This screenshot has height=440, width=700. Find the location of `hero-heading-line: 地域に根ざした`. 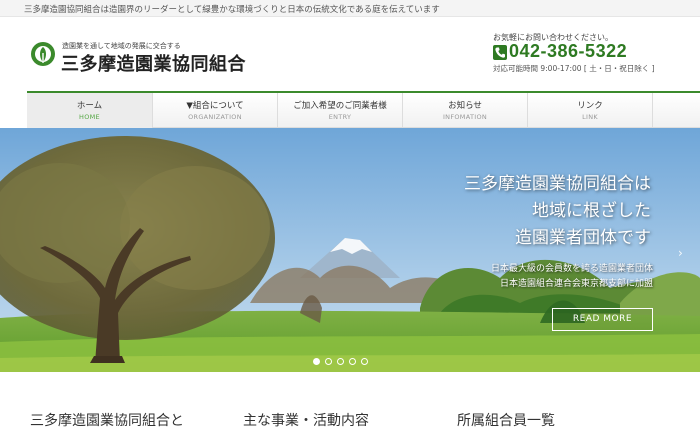

hero-heading-line: 地域に根ざした is located at coordinates (591, 211).